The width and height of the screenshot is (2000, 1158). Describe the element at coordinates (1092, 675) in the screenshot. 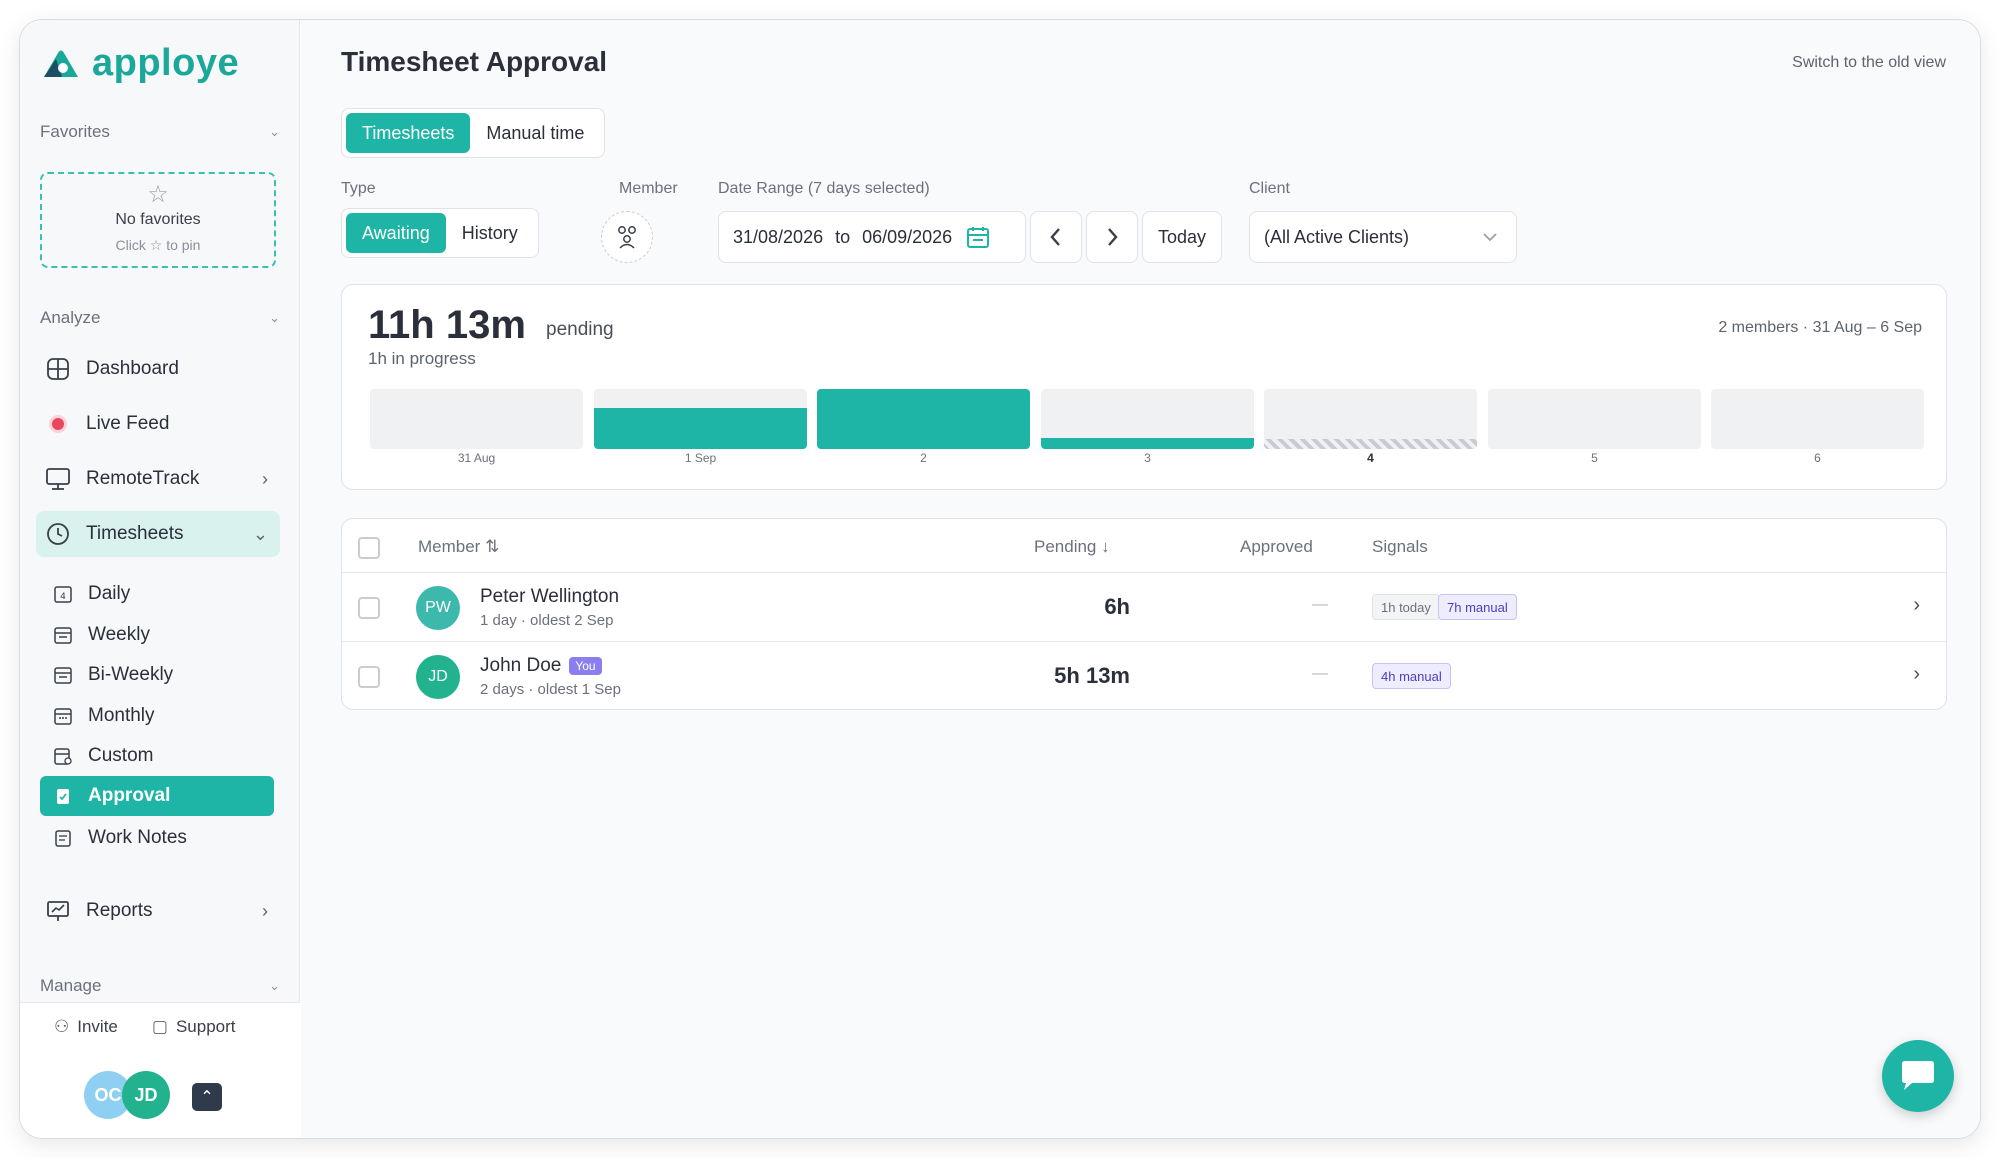

I see `pending-value: 5h 13m` at that location.